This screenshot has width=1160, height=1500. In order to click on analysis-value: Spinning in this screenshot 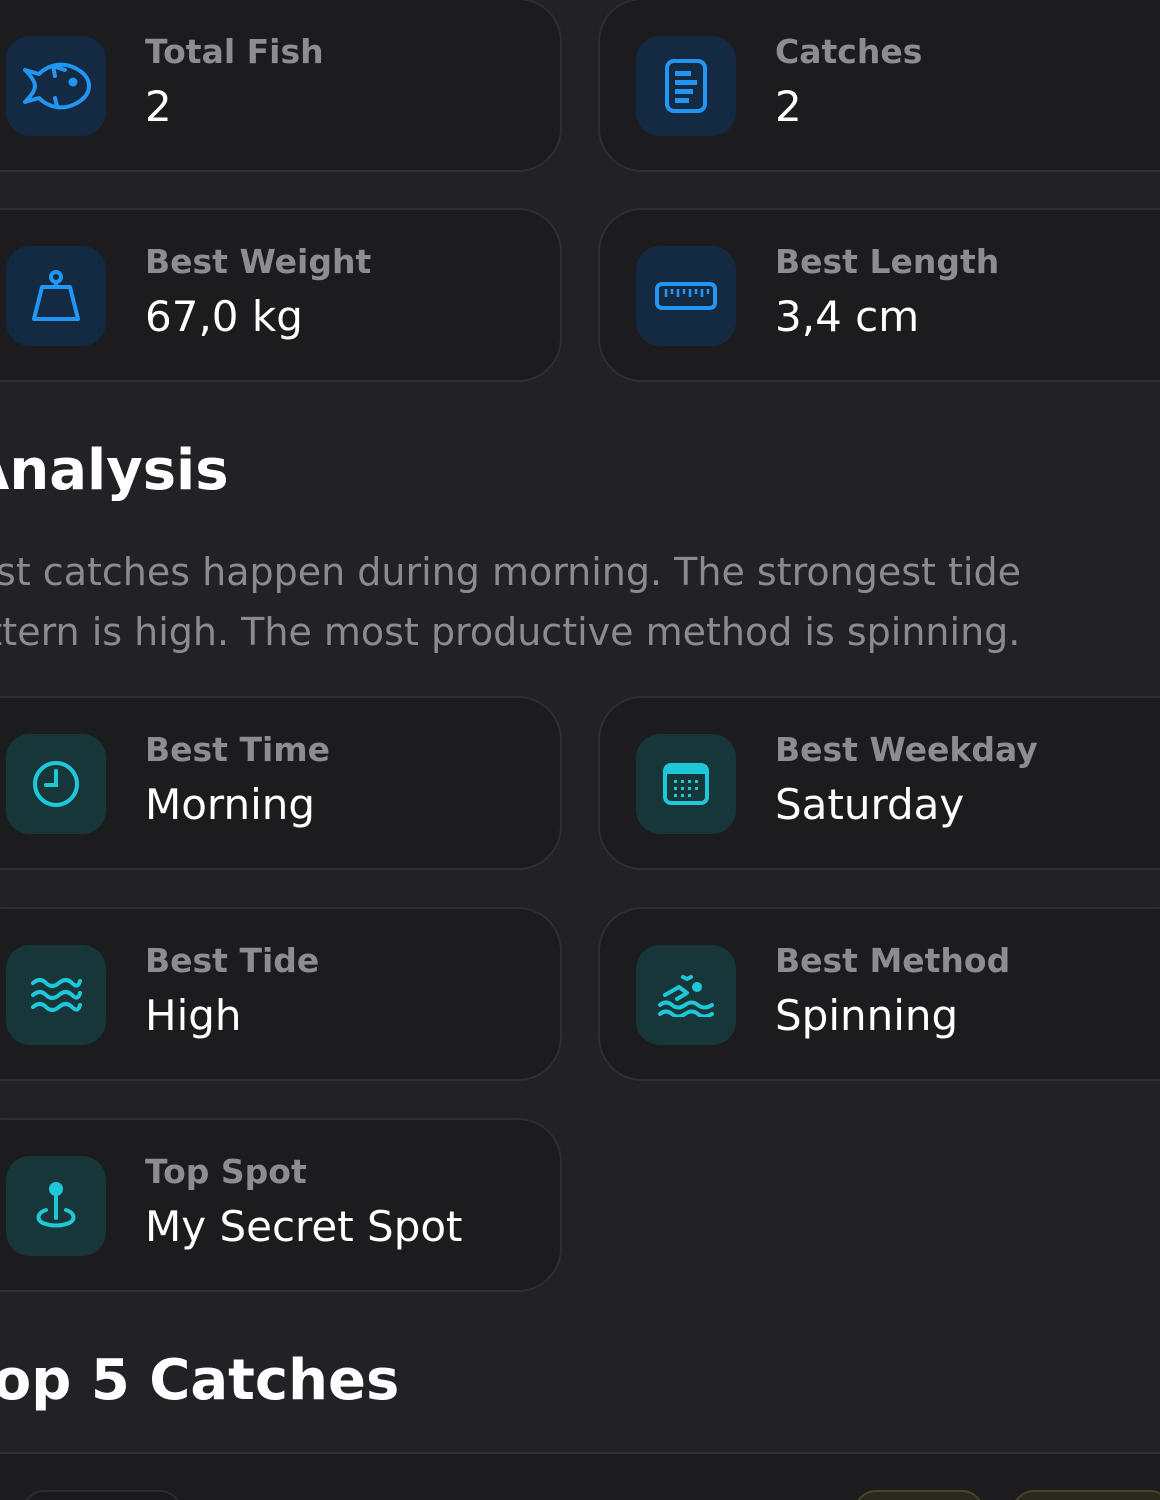, I will do `click(867, 1015)`.